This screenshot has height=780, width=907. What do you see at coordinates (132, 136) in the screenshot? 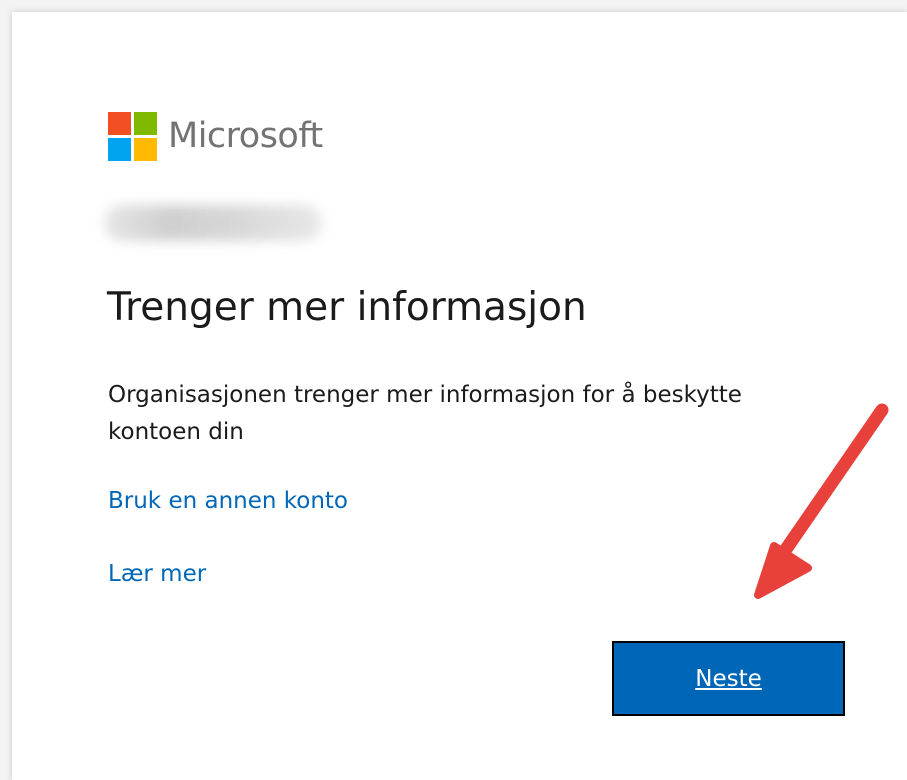
I see `microsoft-logo-icon` at bounding box center [132, 136].